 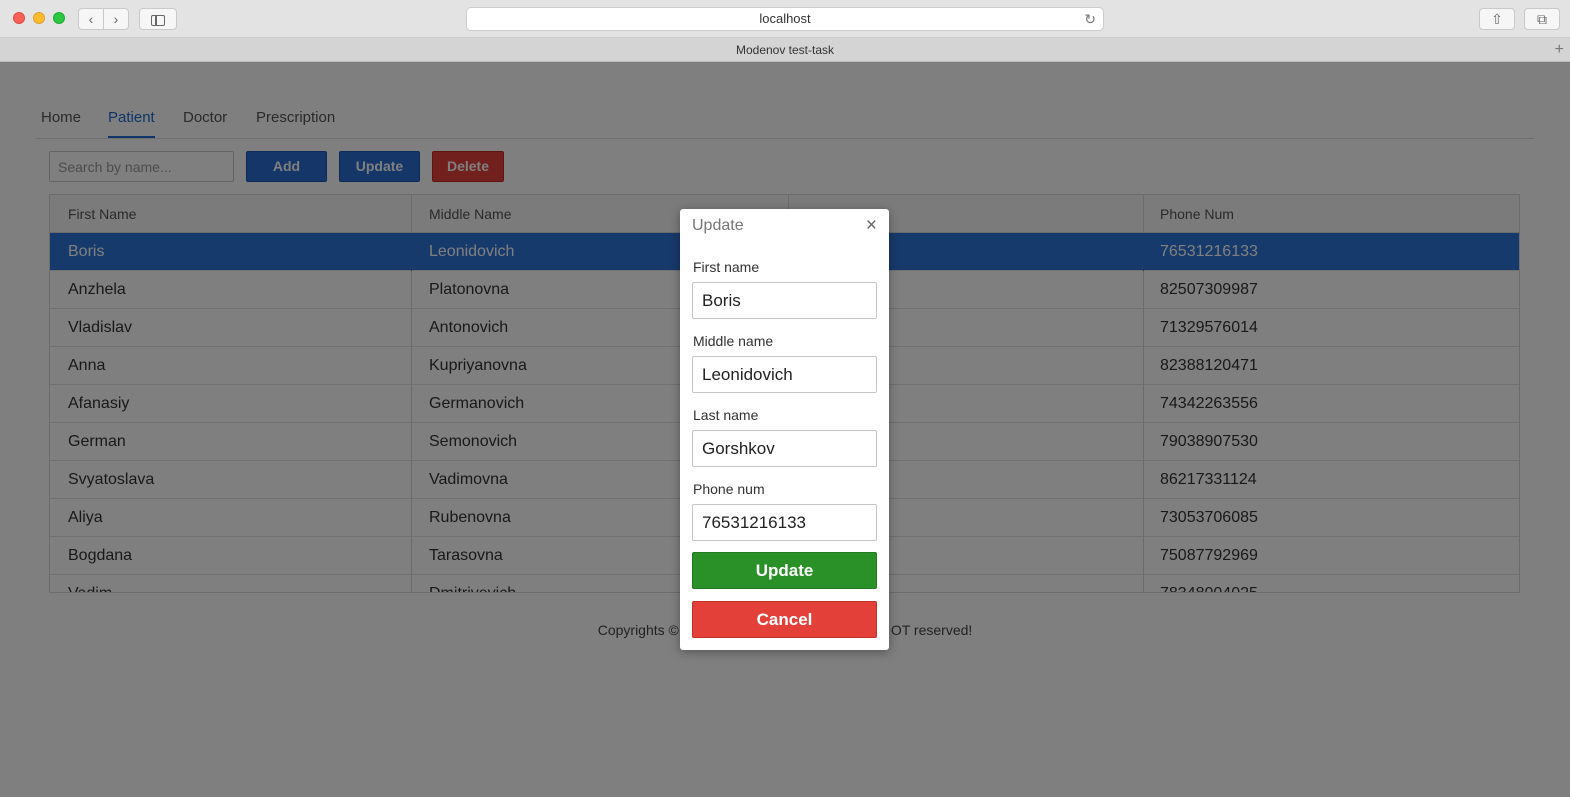 What do you see at coordinates (726, 415) in the screenshot?
I see `last-name-label: Last name` at bounding box center [726, 415].